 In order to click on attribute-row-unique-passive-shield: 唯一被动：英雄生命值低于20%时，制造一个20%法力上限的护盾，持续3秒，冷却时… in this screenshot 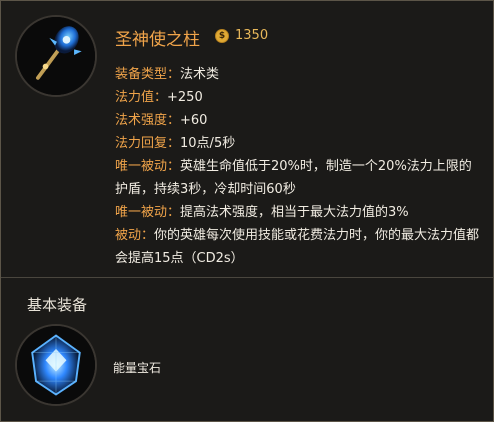, I will do `click(299, 178)`.